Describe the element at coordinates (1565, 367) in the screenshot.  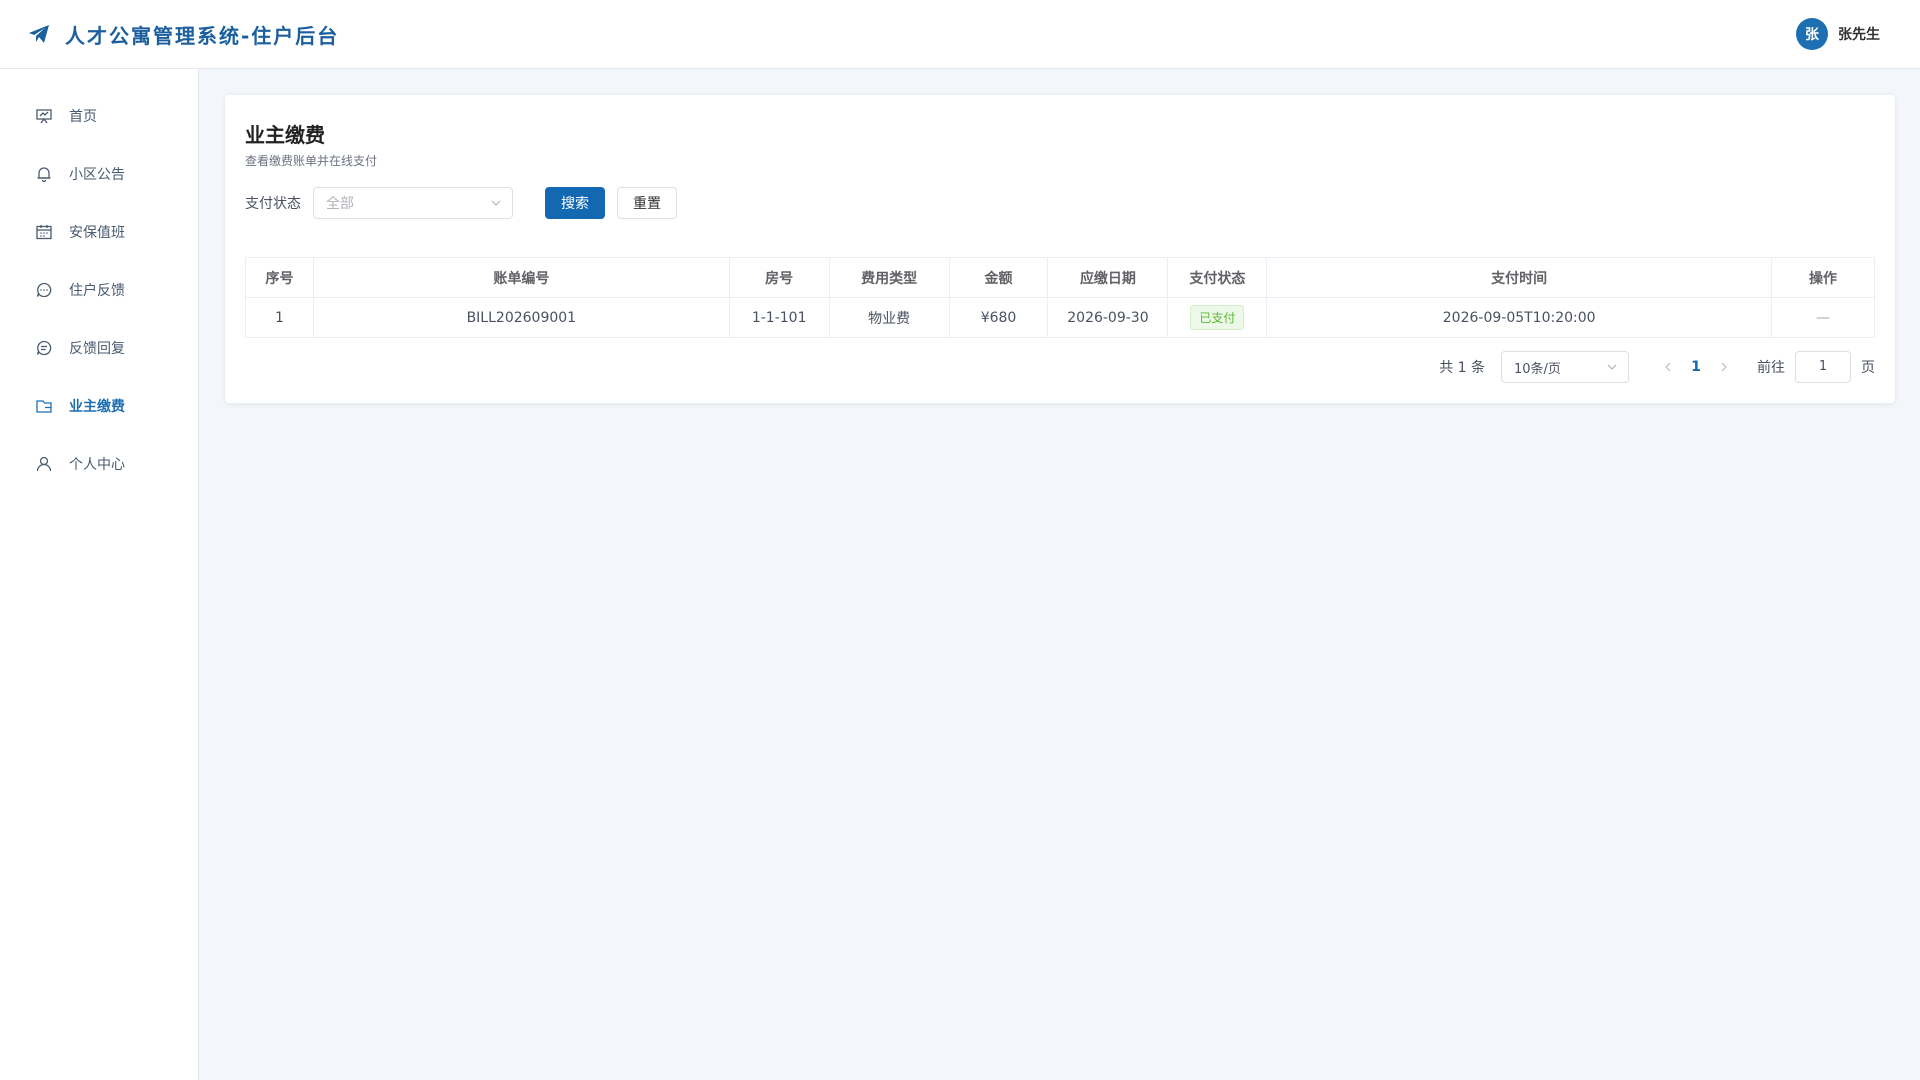
I see `page-size-select: 10条/页` at that location.